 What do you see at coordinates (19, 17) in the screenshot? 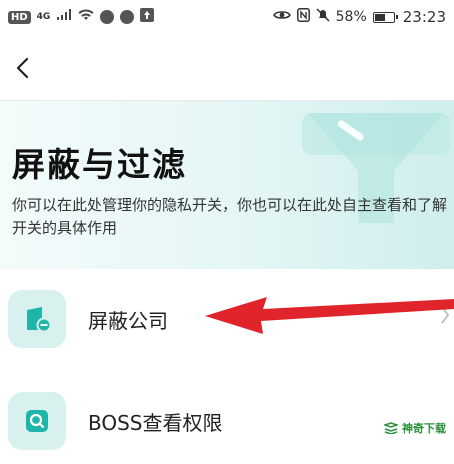
I see `hd-badge: HD` at bounding box center [19, 17].